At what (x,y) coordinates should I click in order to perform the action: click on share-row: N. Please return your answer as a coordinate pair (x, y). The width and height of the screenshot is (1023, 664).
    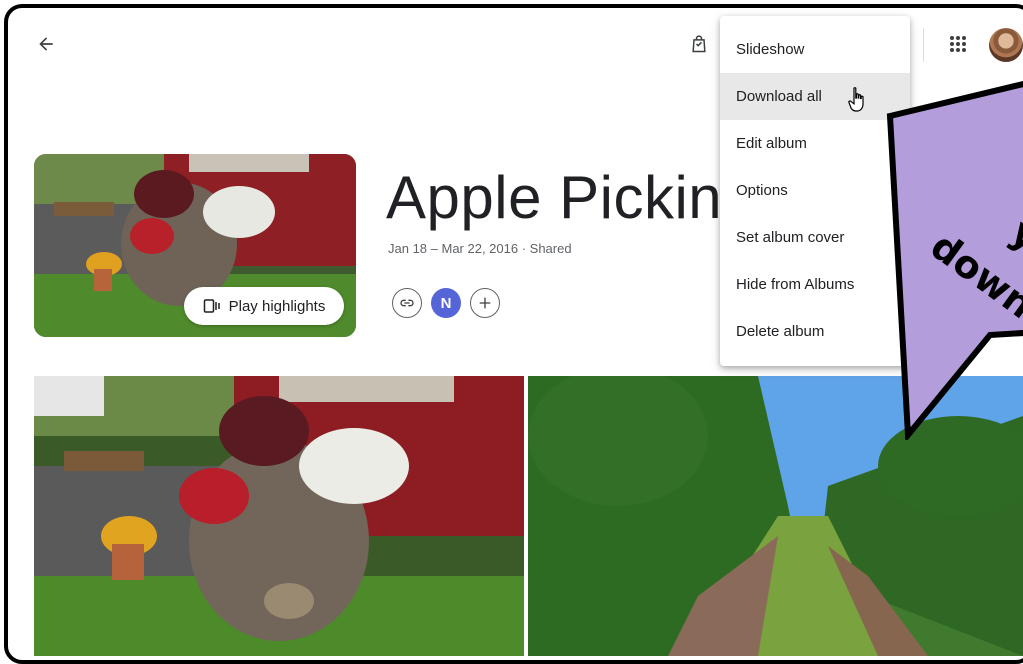
    Looking at the image, I should click on (446, 303).